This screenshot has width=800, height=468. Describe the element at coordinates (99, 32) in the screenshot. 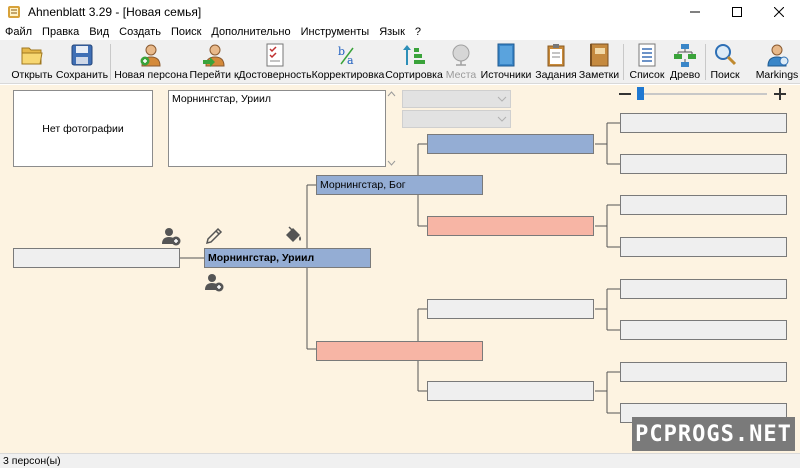

I see `menu-view: Вид` at that location.